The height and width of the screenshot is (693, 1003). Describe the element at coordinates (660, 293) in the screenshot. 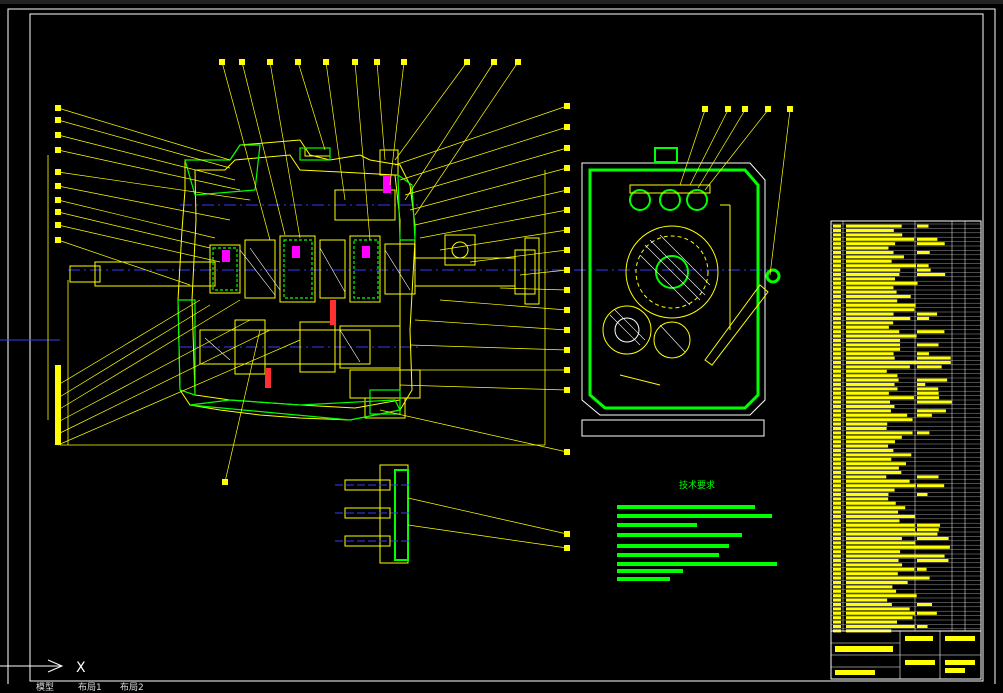

I see `side-section-hatching` at that location.